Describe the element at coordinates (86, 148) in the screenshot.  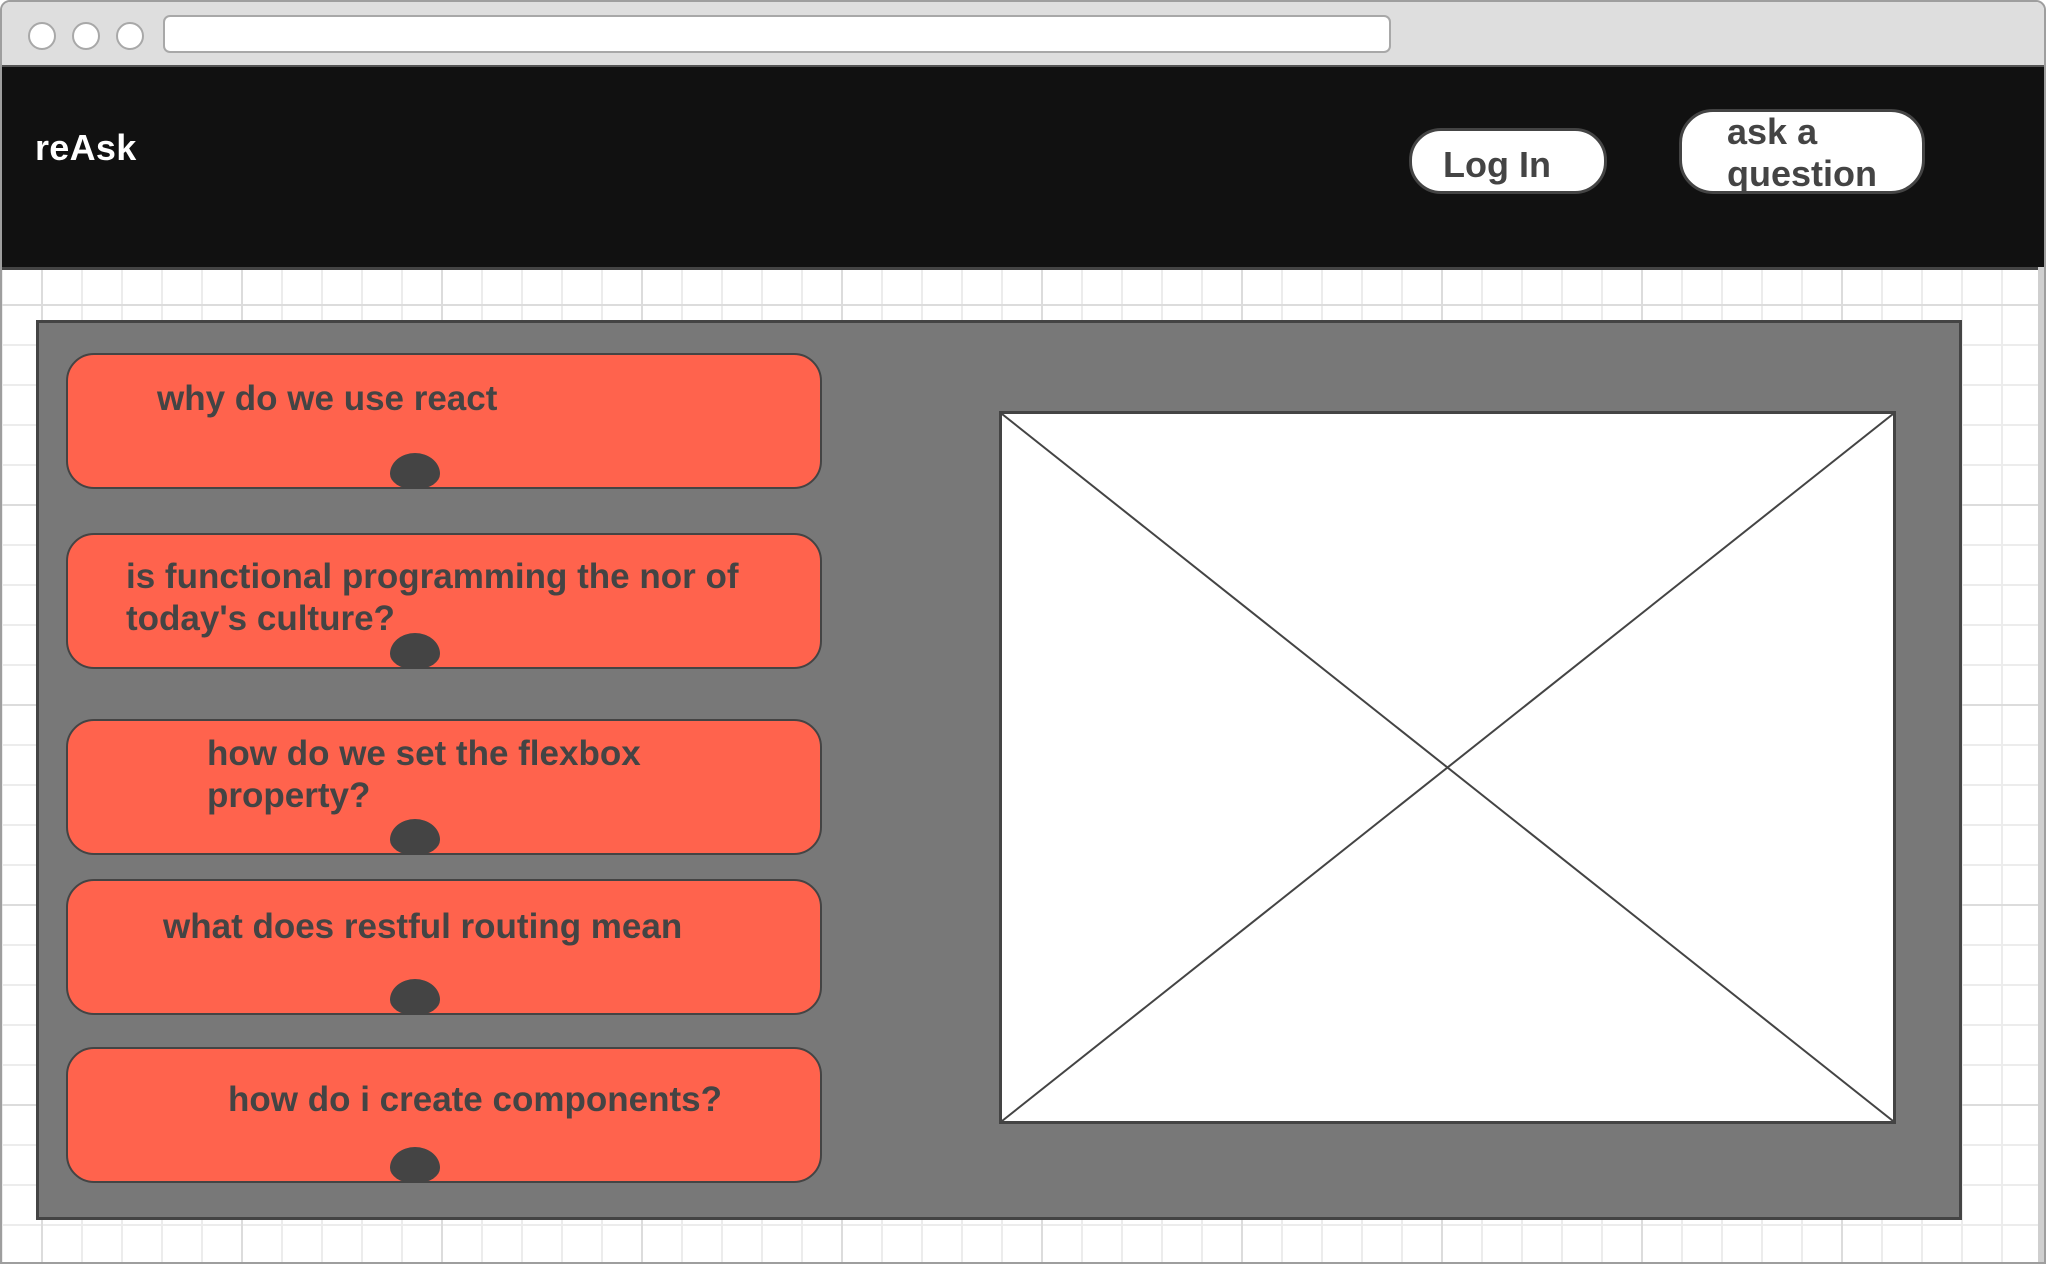
I see `brand-logo: reAsk` at that location.